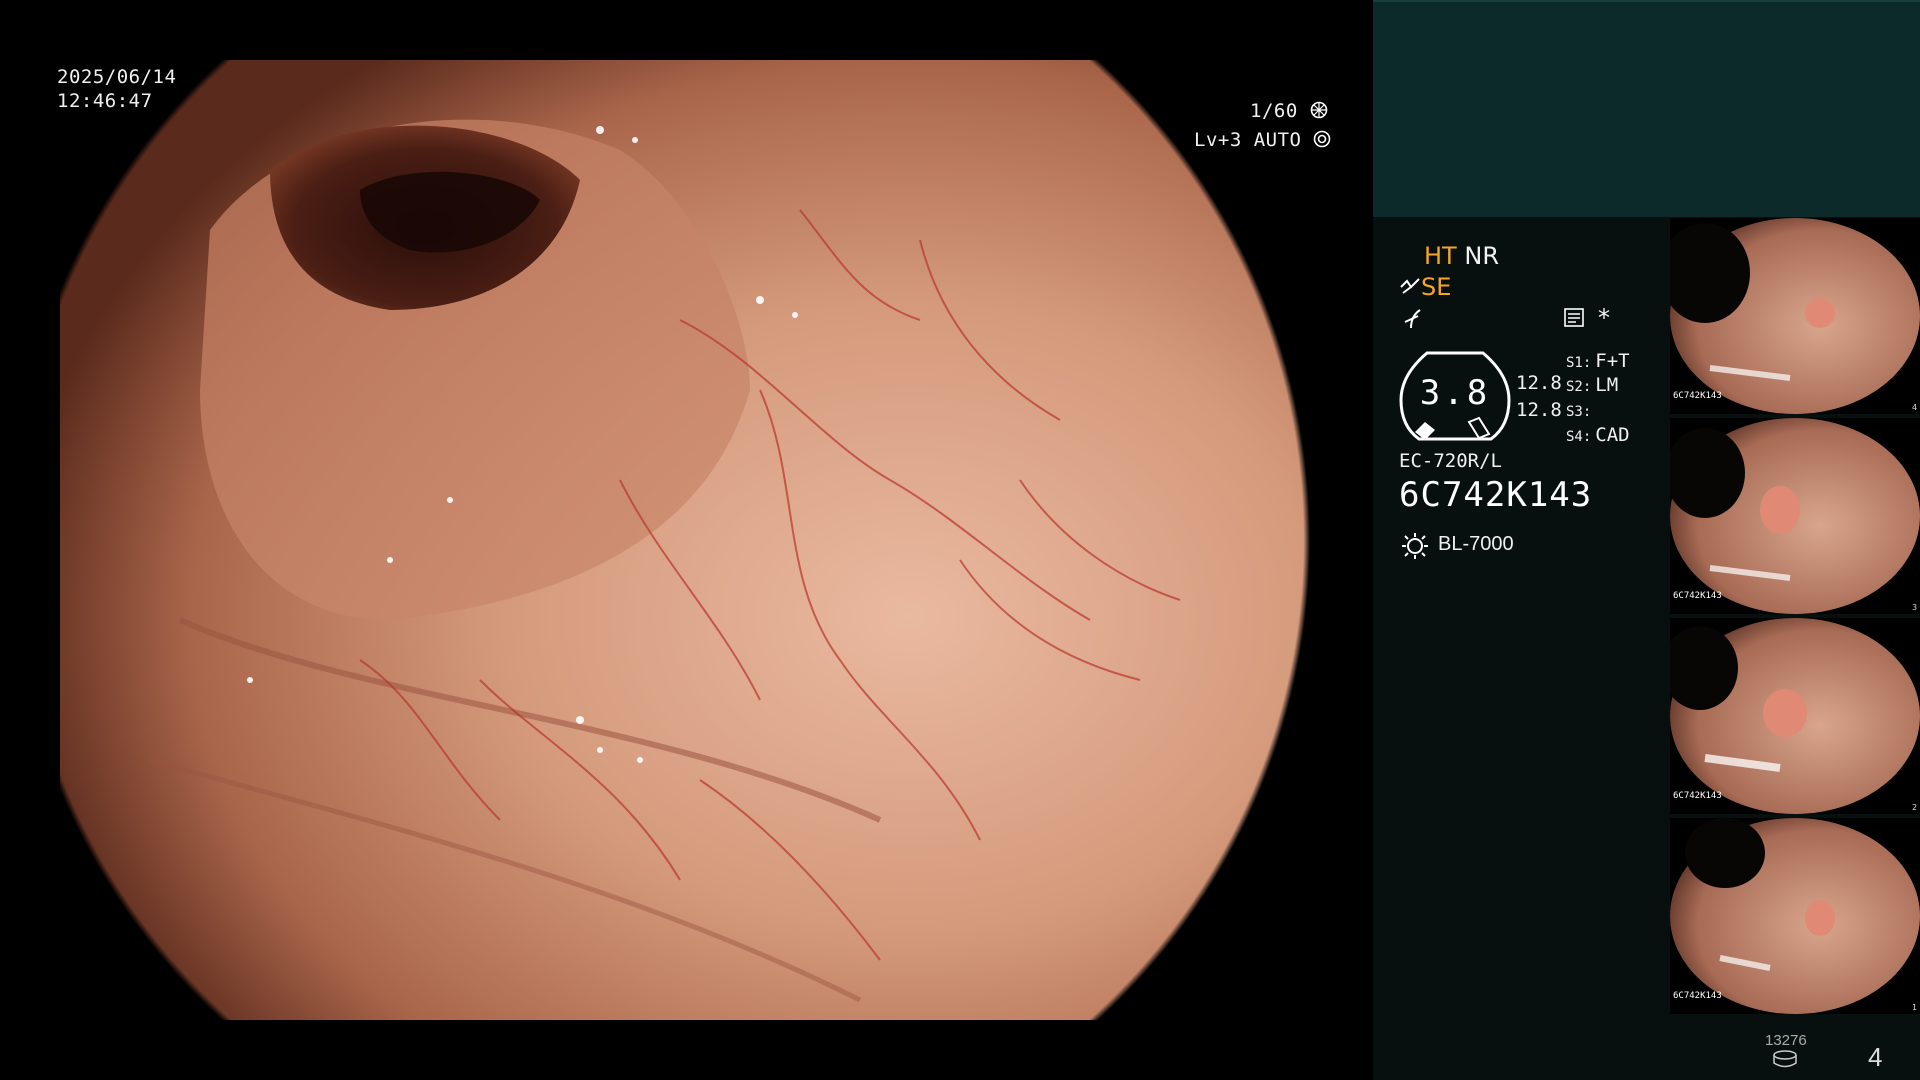 Image resolution: width=1920 pixels, height=1080 pixels. I want to click on shutter-value: 1/60, so click(1274, 111).